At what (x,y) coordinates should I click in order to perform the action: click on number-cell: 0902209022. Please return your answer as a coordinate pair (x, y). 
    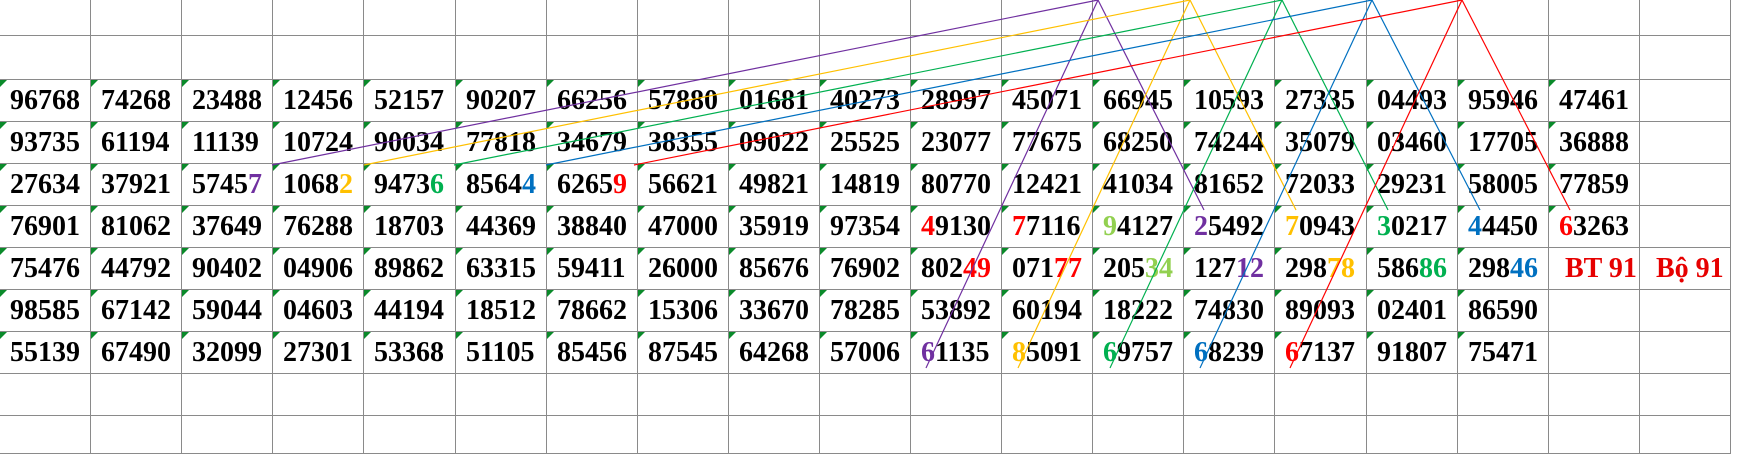
    Looking at the image, I should click on (774, 143).